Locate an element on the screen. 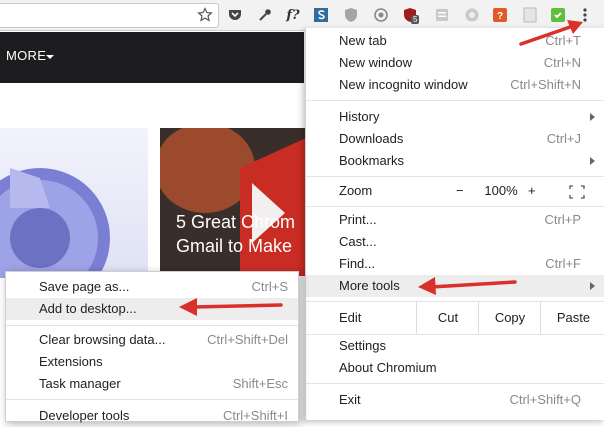 Image resolution: width=604 pixels, height=427 pixels. menu-shortcut: Ctrl+Shift+N is located at coordinates (545, 84).